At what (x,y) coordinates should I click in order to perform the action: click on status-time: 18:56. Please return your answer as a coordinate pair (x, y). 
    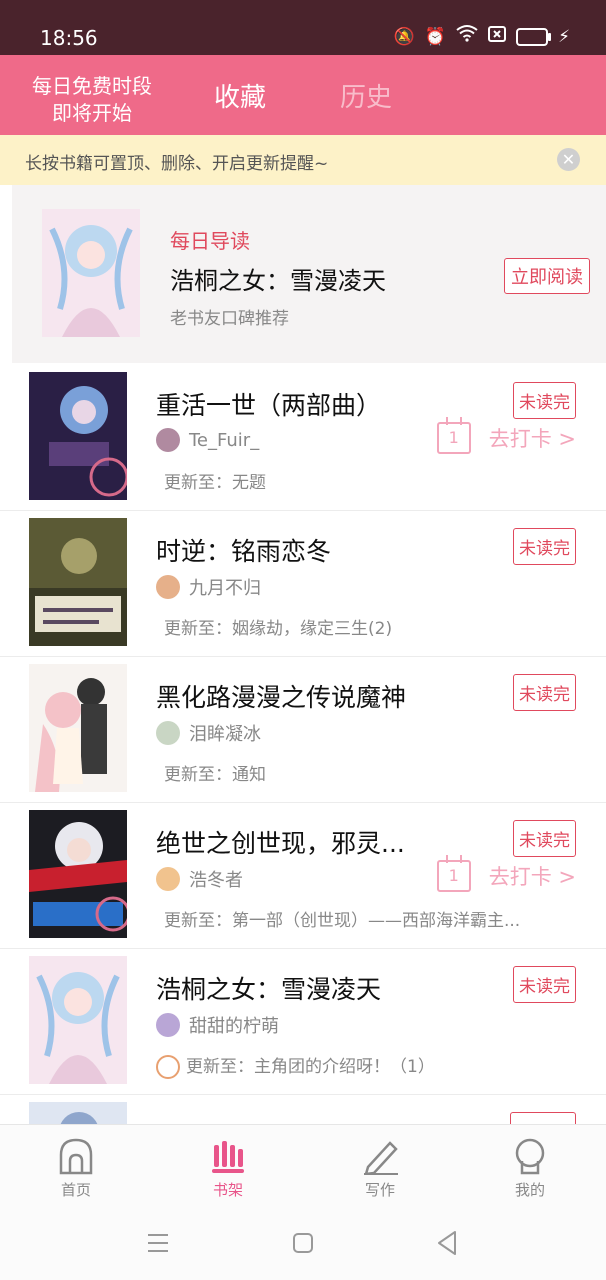
    Looking at the image, I should click on (69, 38).